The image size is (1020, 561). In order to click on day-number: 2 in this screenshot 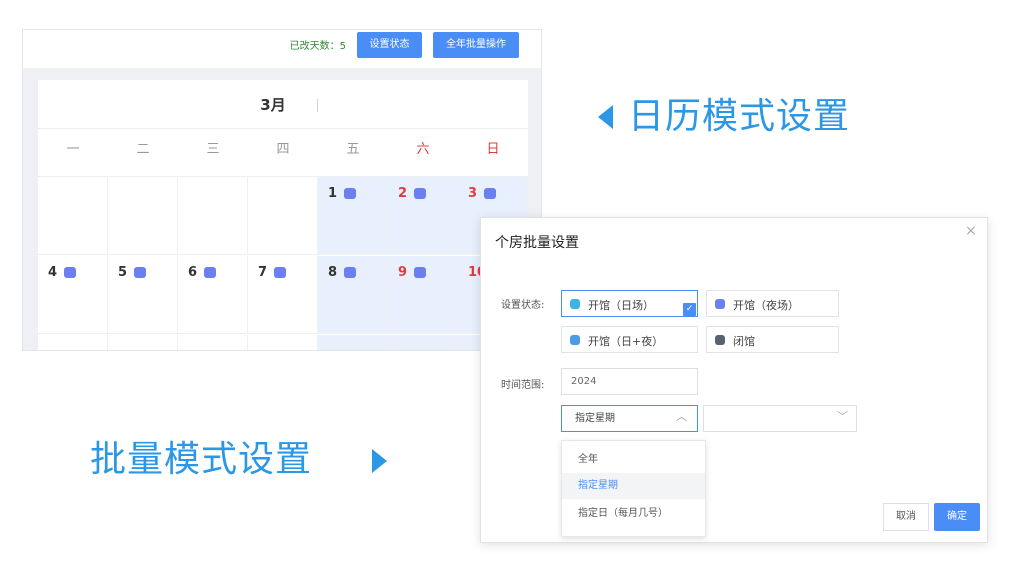, I will do `click(403, 193)`.